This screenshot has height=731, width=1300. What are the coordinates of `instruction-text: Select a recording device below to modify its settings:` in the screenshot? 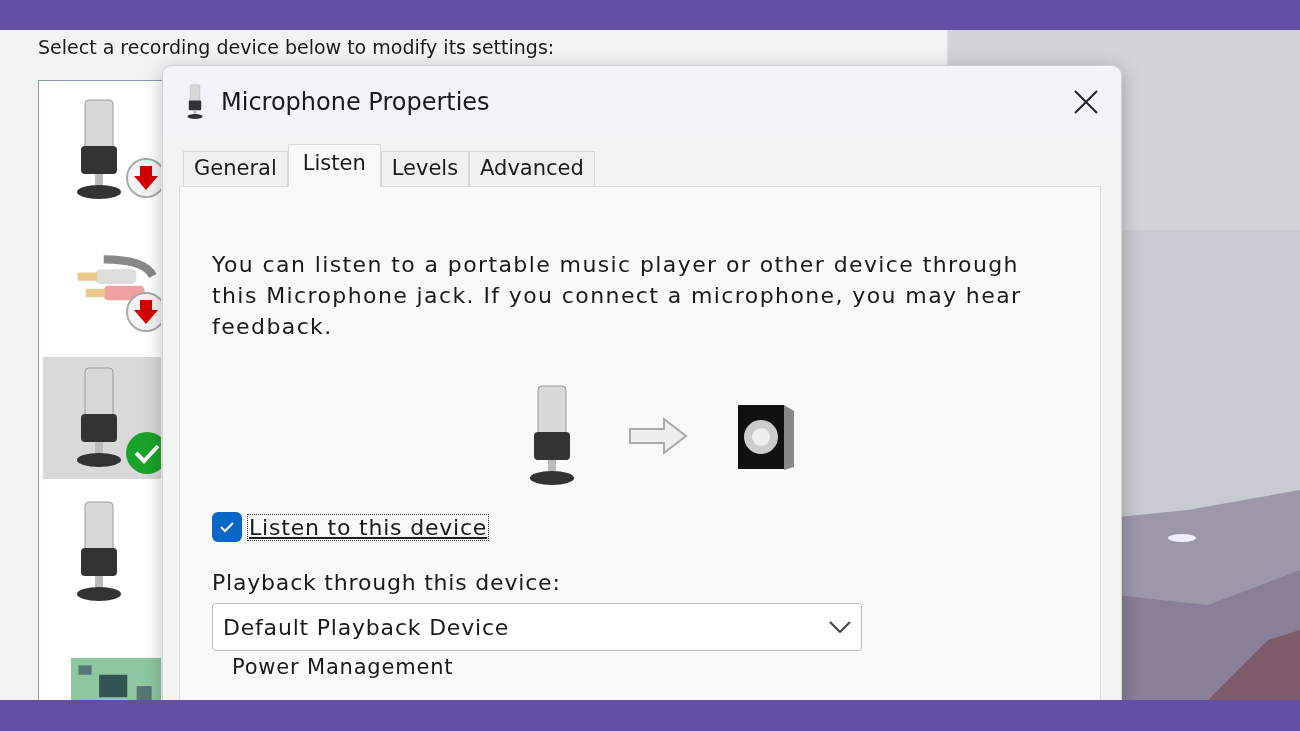 It's located at (297, 47).